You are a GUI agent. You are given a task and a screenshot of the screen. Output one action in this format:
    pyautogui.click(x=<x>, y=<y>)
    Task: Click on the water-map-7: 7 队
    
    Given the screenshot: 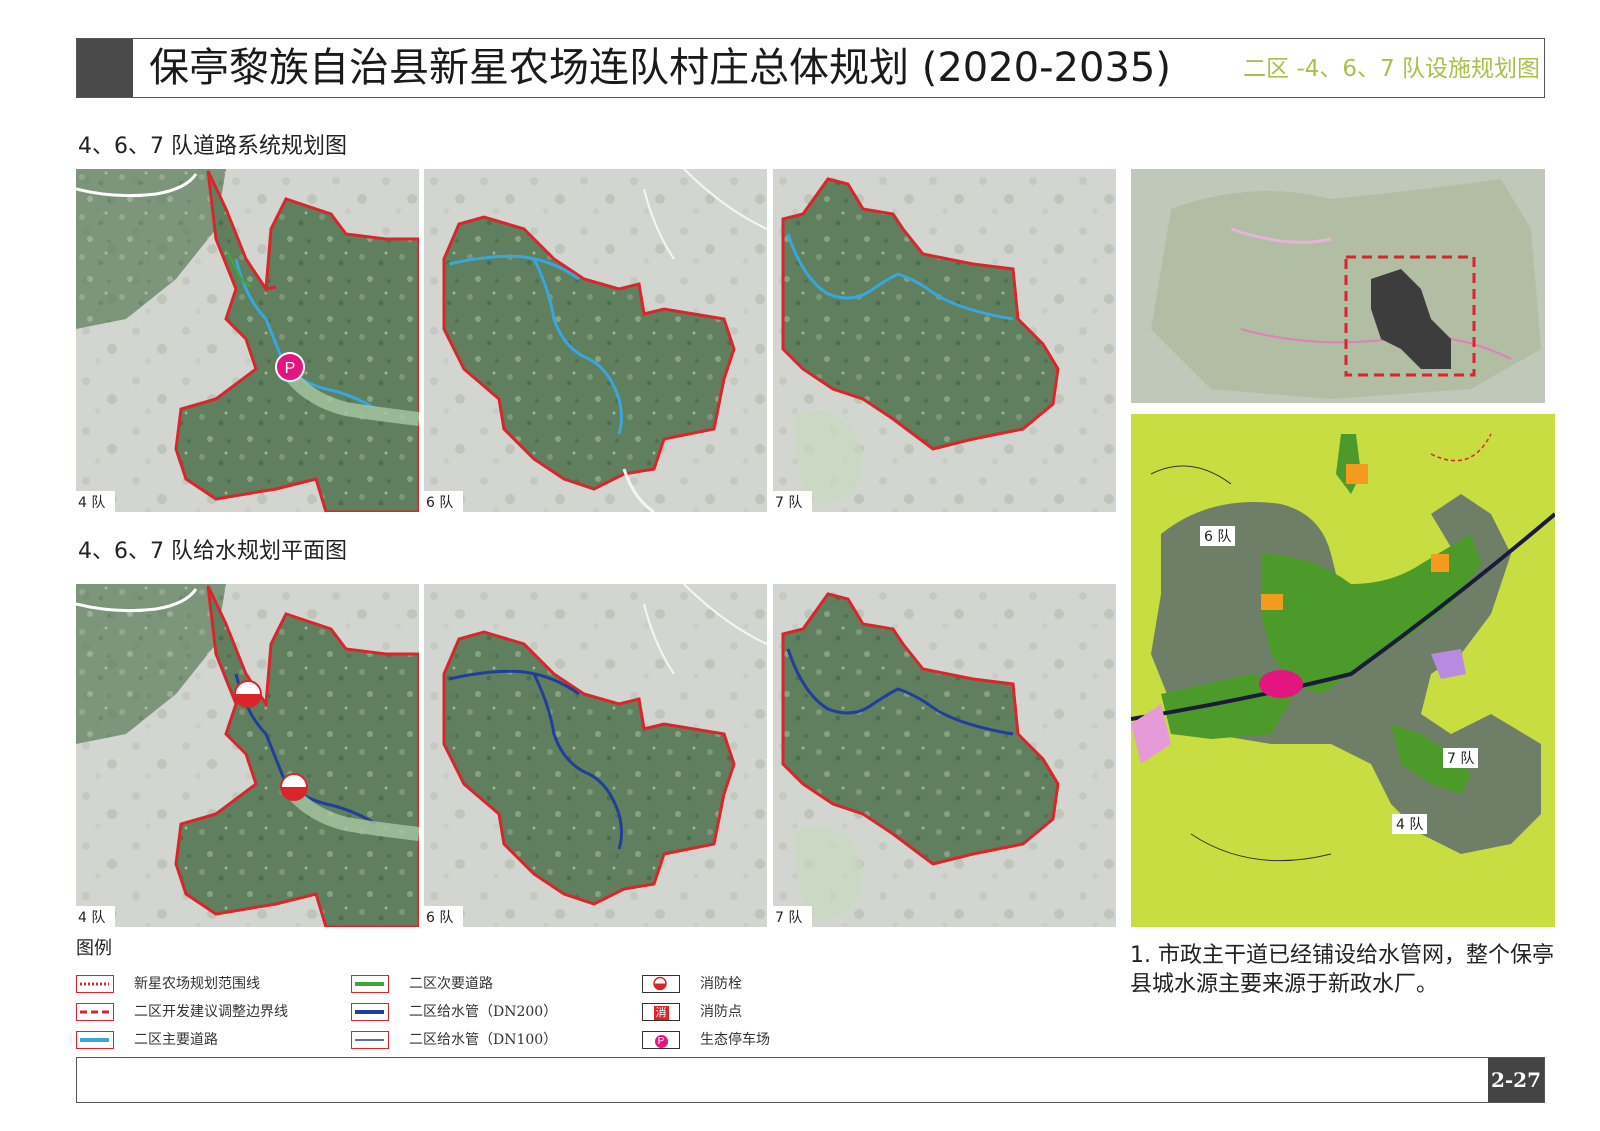 What is the action you would take?
    pyautogui.click(x=944, y=755)
    